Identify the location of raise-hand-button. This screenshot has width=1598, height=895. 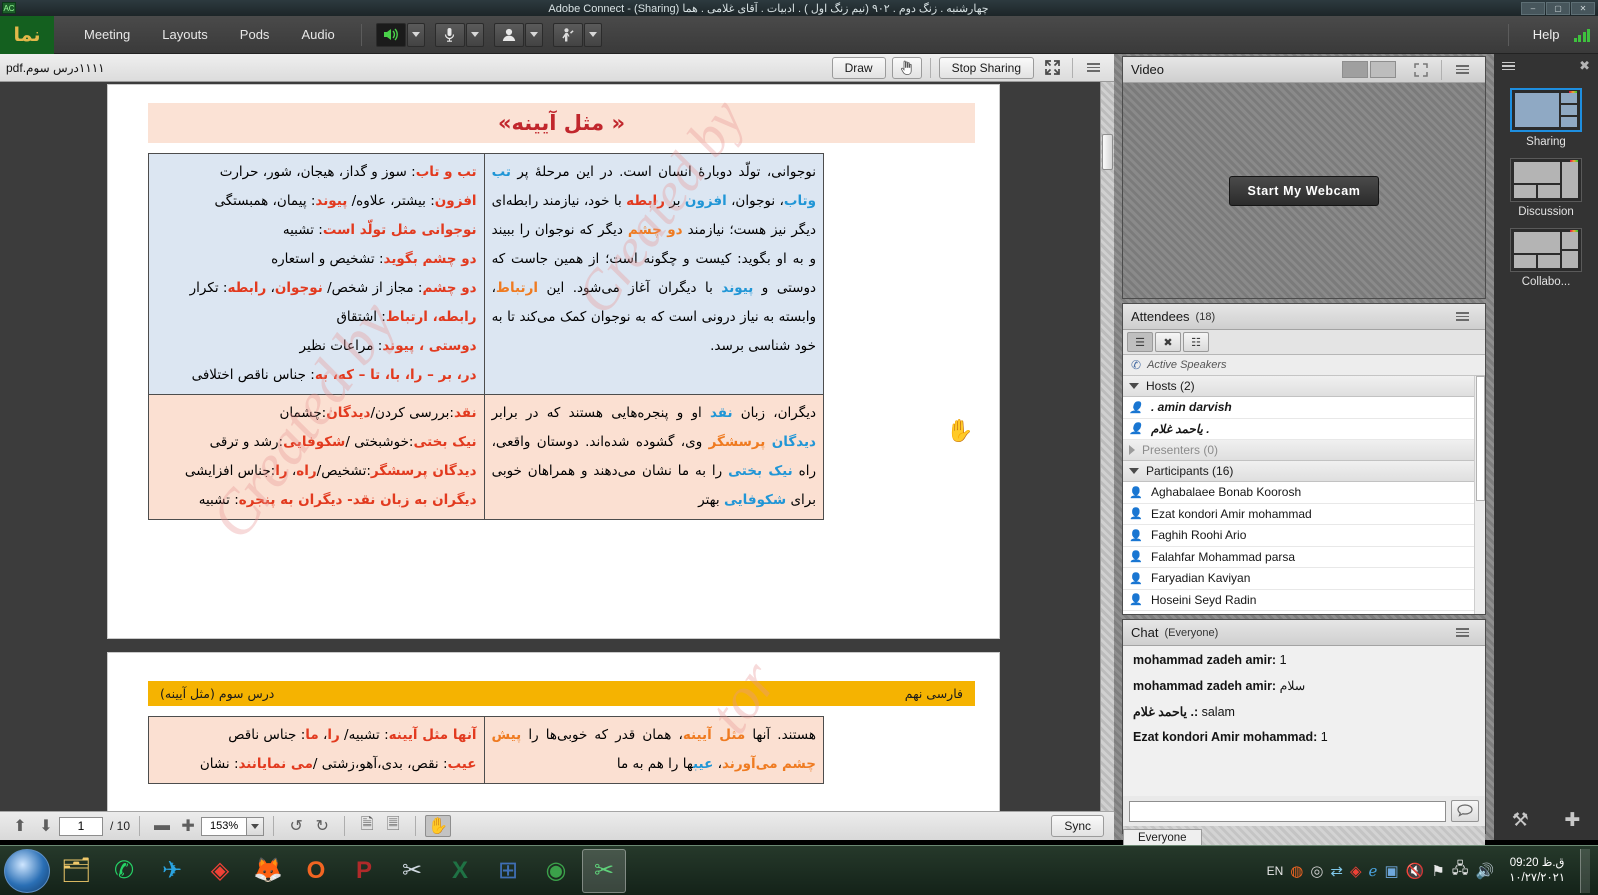
(567, 34).